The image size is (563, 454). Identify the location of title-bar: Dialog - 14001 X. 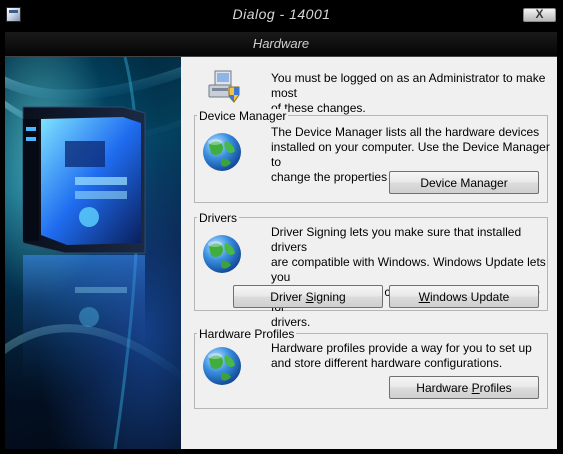
(281, 15).